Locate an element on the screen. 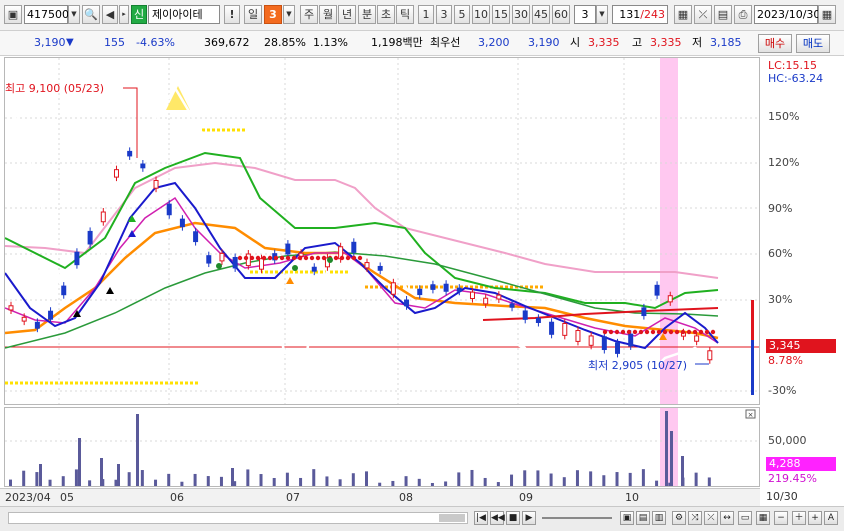 Image resolution: width=844 pixels, height=531 pixels. sell-button: 매도 is located at coordinates (813, 43).